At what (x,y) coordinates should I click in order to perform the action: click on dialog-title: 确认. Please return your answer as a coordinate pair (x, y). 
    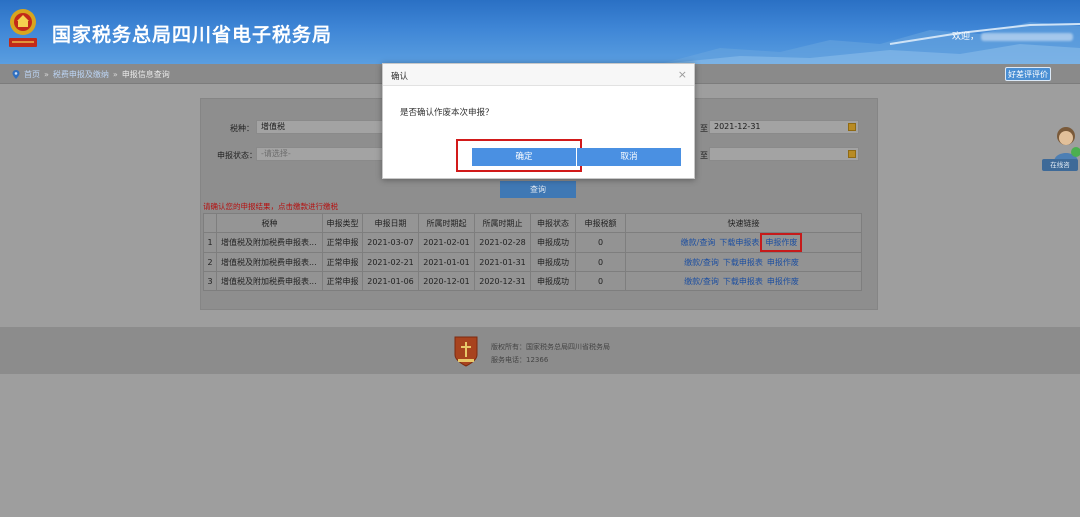
    Looking at the image, I should click on (400, 77).